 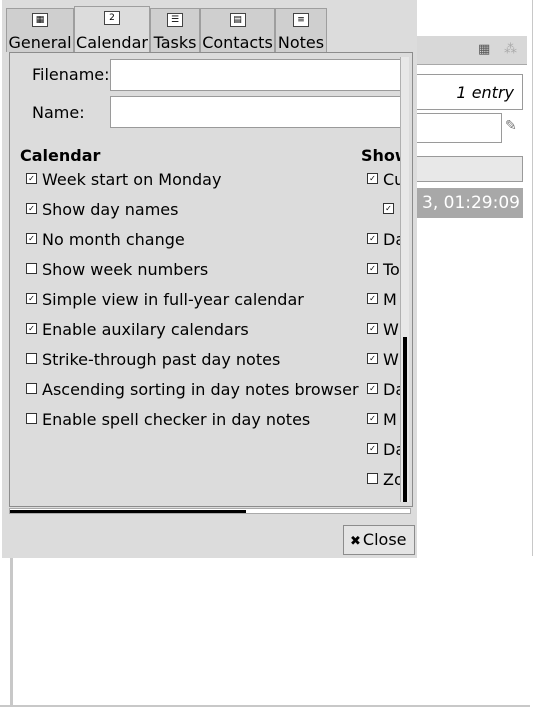 I want to click on tab-label: Contacts, so click(x=237, y=42).